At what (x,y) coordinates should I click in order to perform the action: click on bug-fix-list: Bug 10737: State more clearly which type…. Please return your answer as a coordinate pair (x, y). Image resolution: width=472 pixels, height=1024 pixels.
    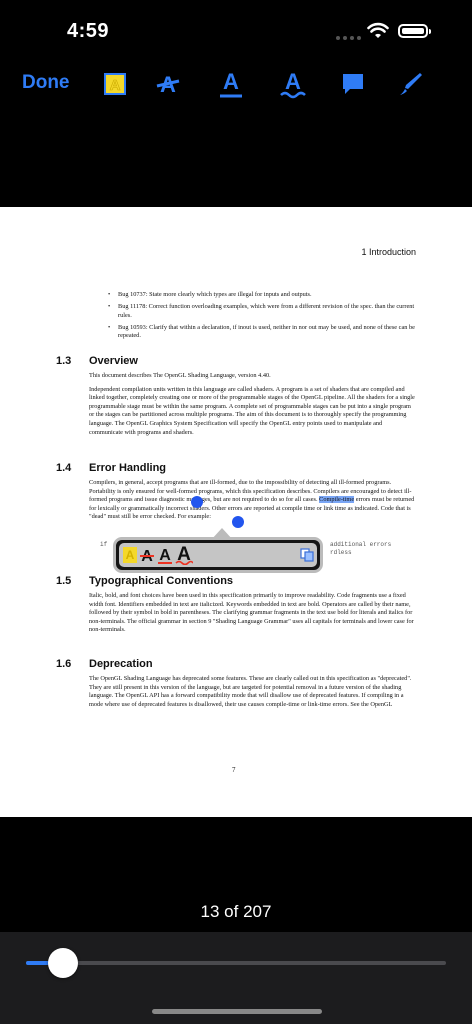
    Looking at the image, I should click on (263, 317).